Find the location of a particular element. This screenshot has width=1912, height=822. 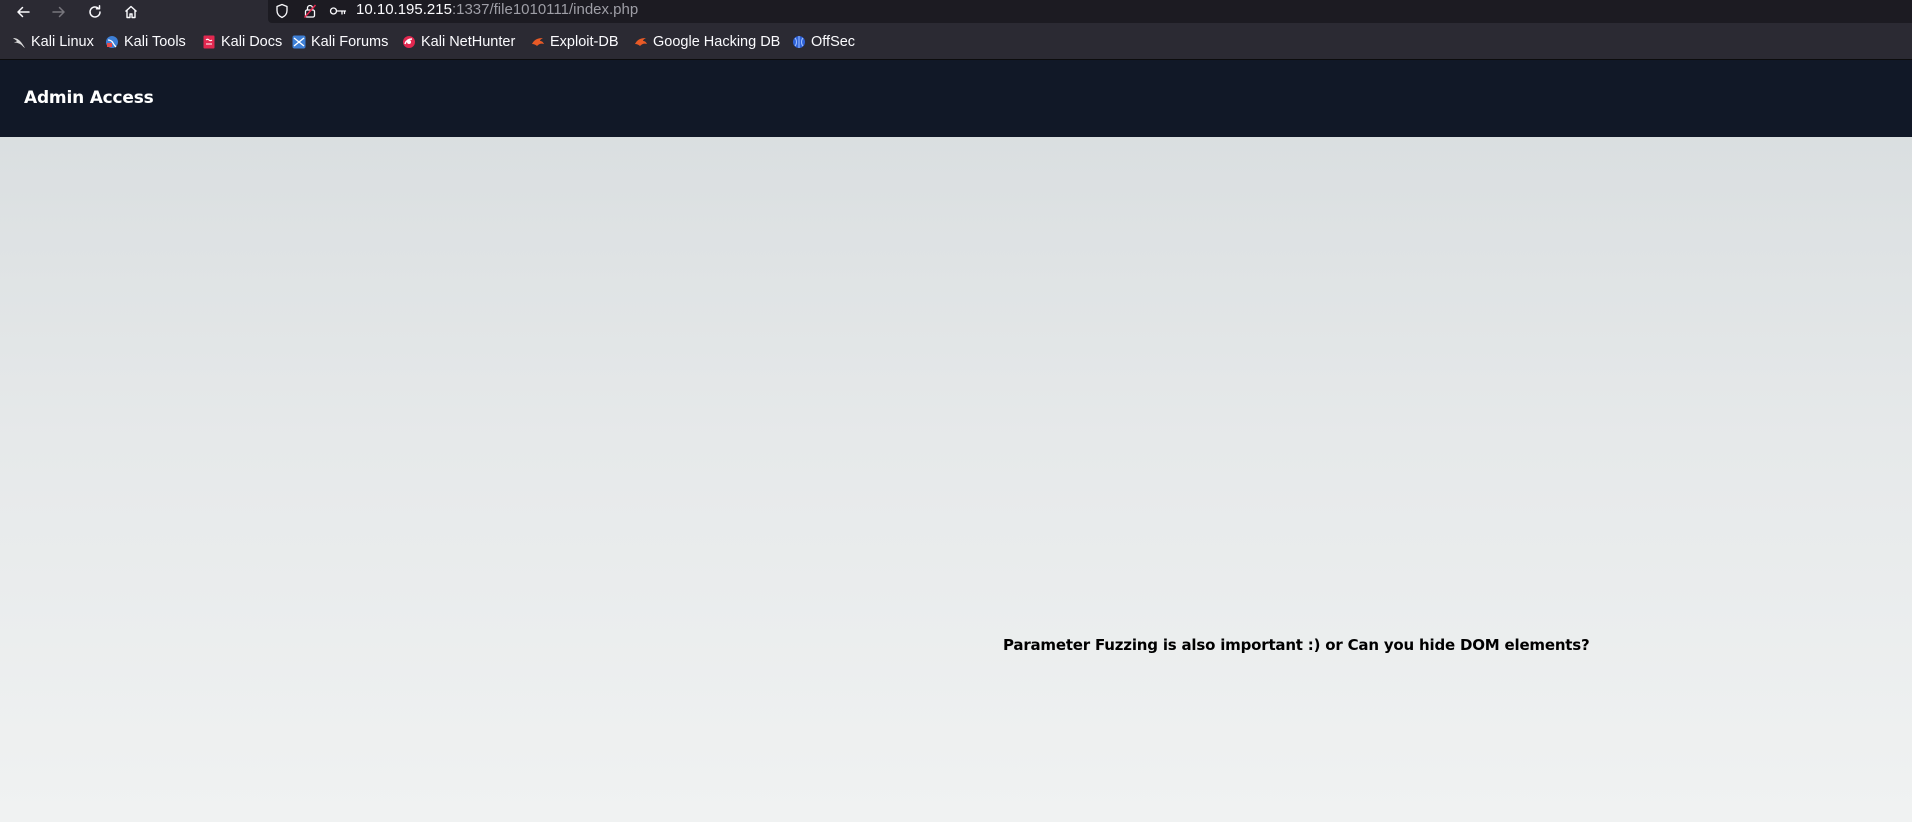

back-button is located at coordinates (23, 12).